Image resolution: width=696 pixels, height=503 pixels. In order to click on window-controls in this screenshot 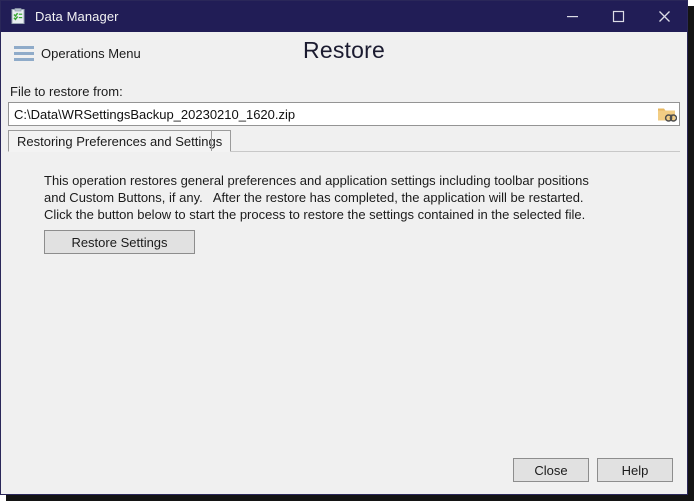, I will do `click(618, 16)`.